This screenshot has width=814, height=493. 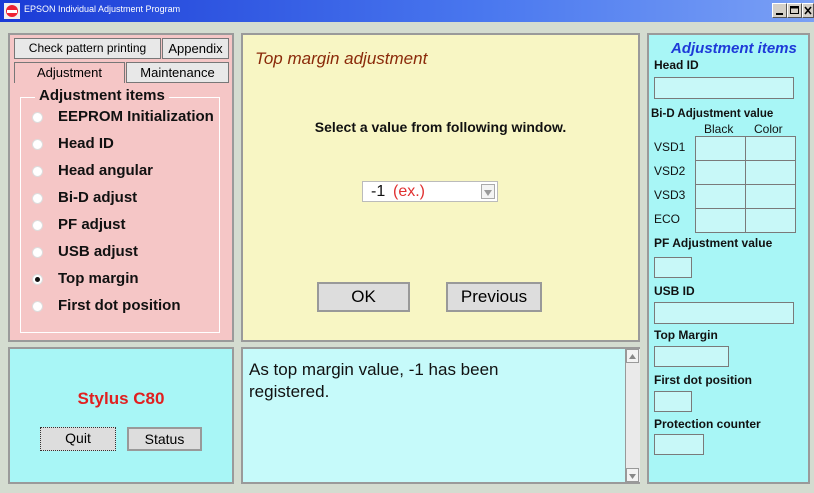 I want to click on radio-label: PF adjust, so click(x=92, y=224).